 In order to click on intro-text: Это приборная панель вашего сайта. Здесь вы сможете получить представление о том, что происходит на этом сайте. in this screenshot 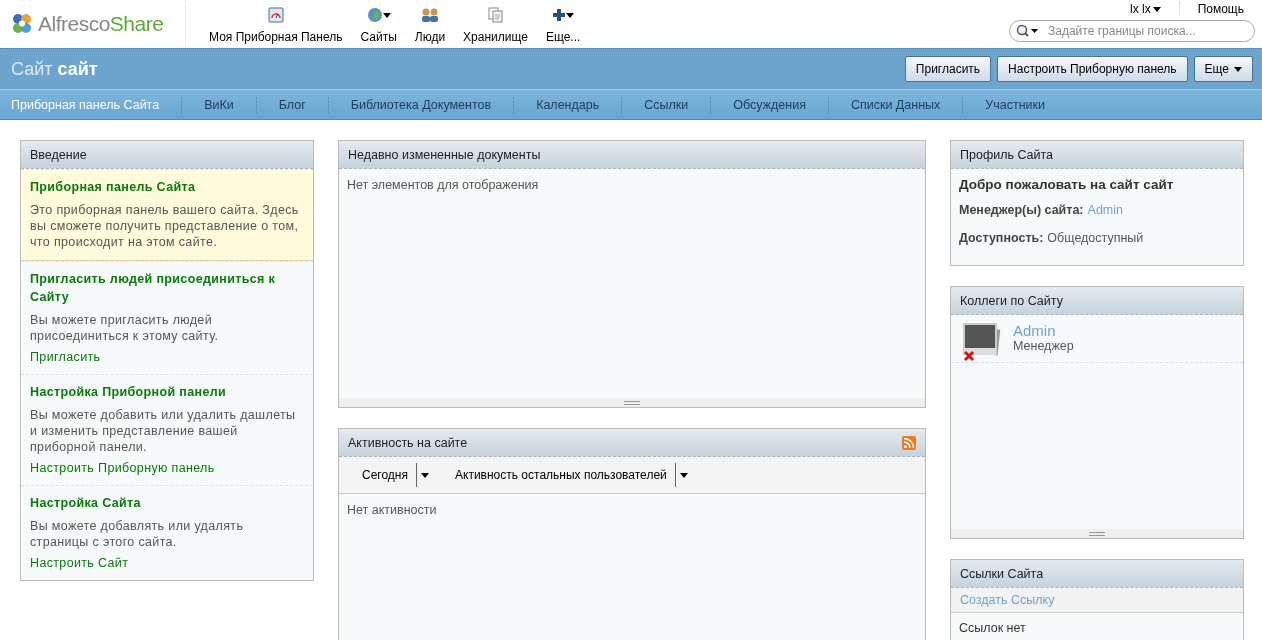, I will do `click(165, 226)`.